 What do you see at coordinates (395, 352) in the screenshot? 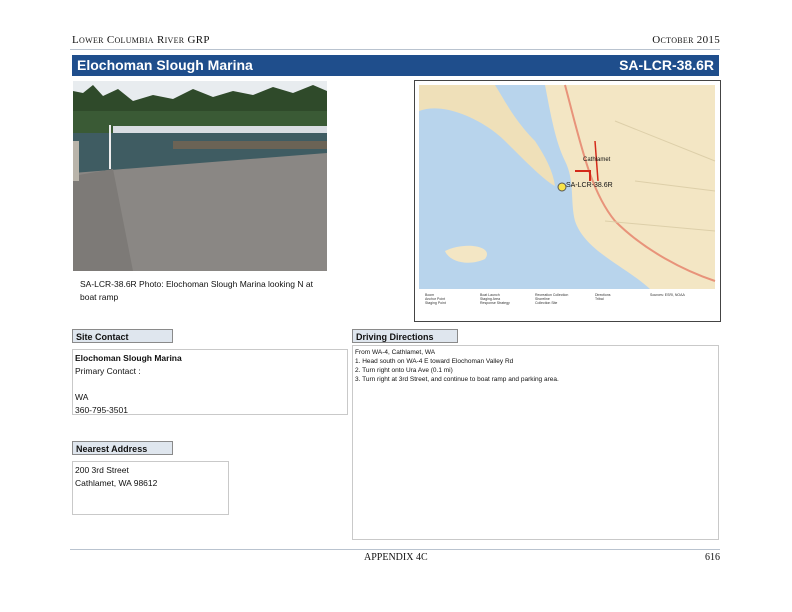
I see `direction-line: From WA-4, Cathlamet, WA` at bounding box center [395, 352].